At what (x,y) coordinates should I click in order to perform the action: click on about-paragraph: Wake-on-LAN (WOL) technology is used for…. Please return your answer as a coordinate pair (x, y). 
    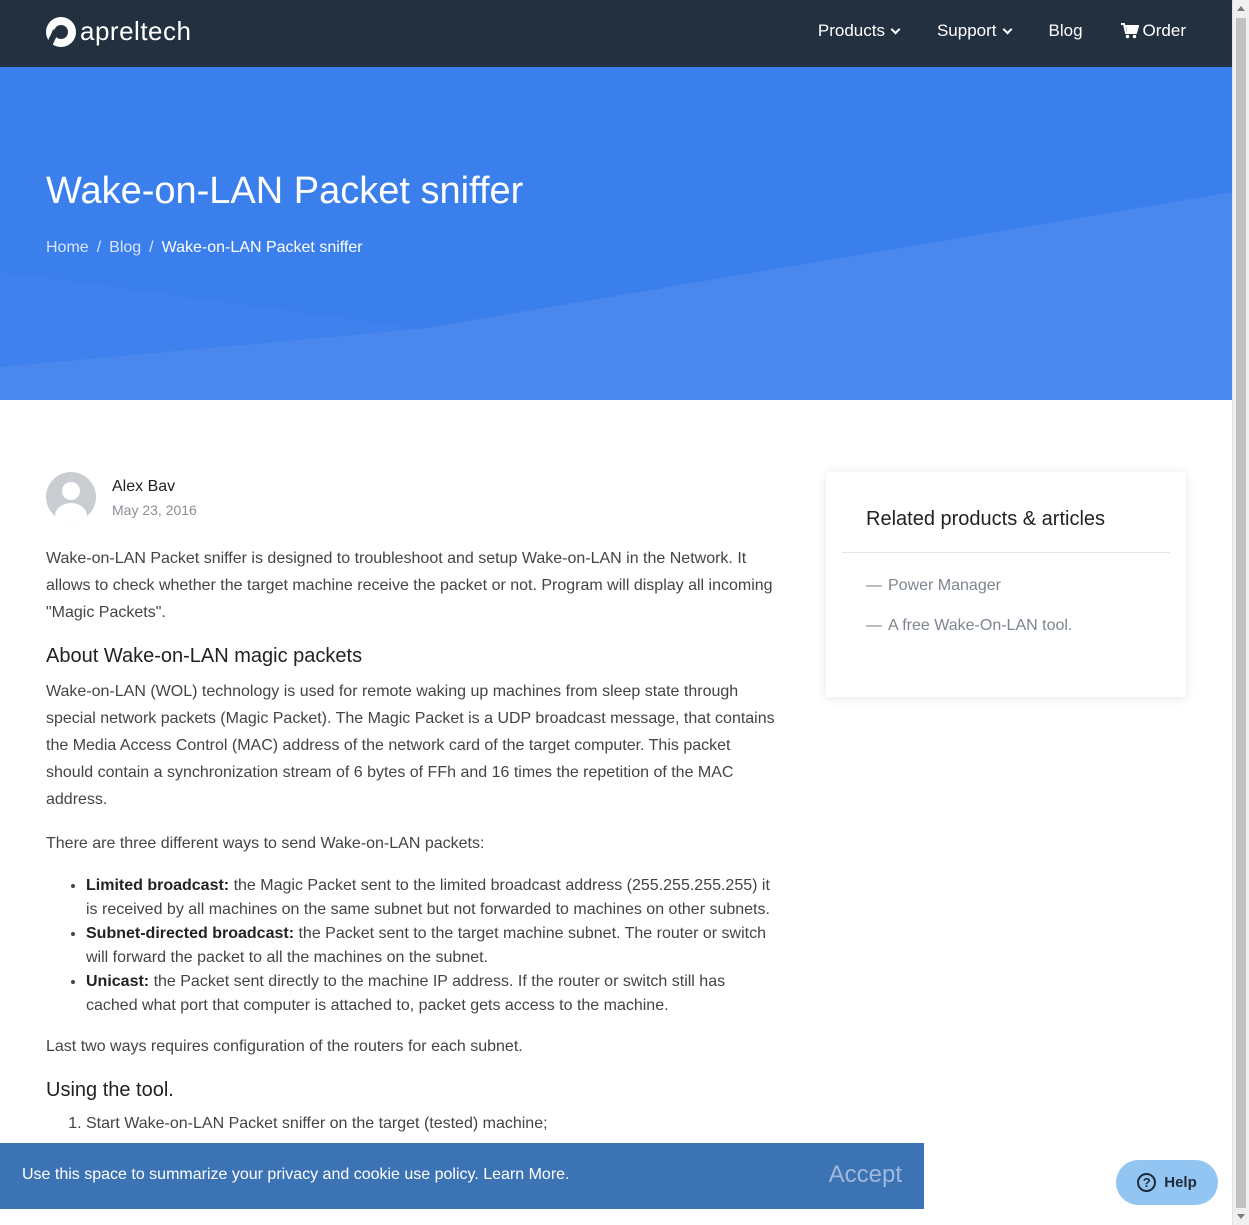
    Looking at the image, I should click on (410, 745).